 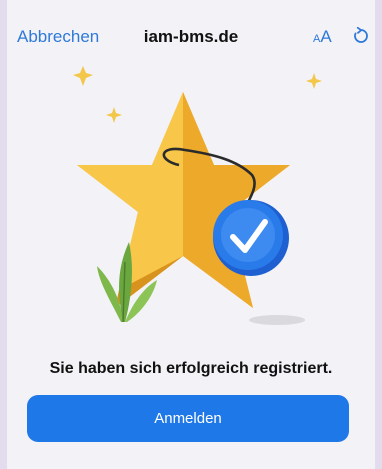 I want to click on checkmark-badge-icon, so click(x=251, y=238).